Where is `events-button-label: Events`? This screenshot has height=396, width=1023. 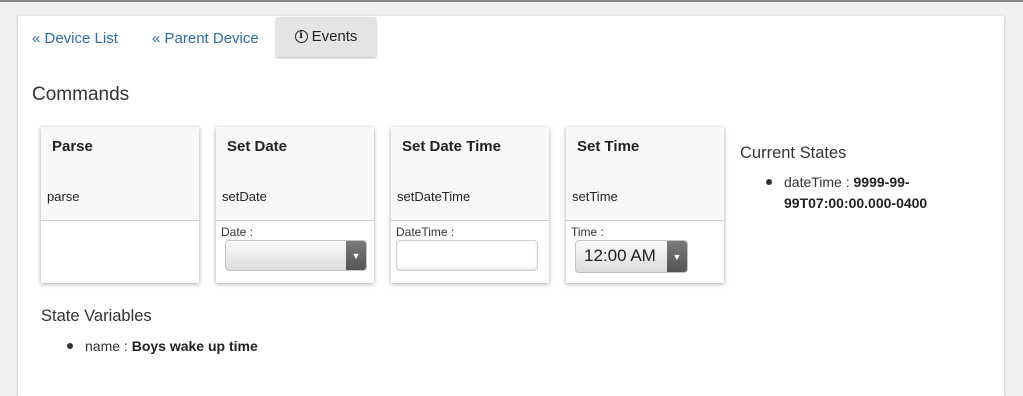 events-button-label: Events is located at coordinates (334, 36).